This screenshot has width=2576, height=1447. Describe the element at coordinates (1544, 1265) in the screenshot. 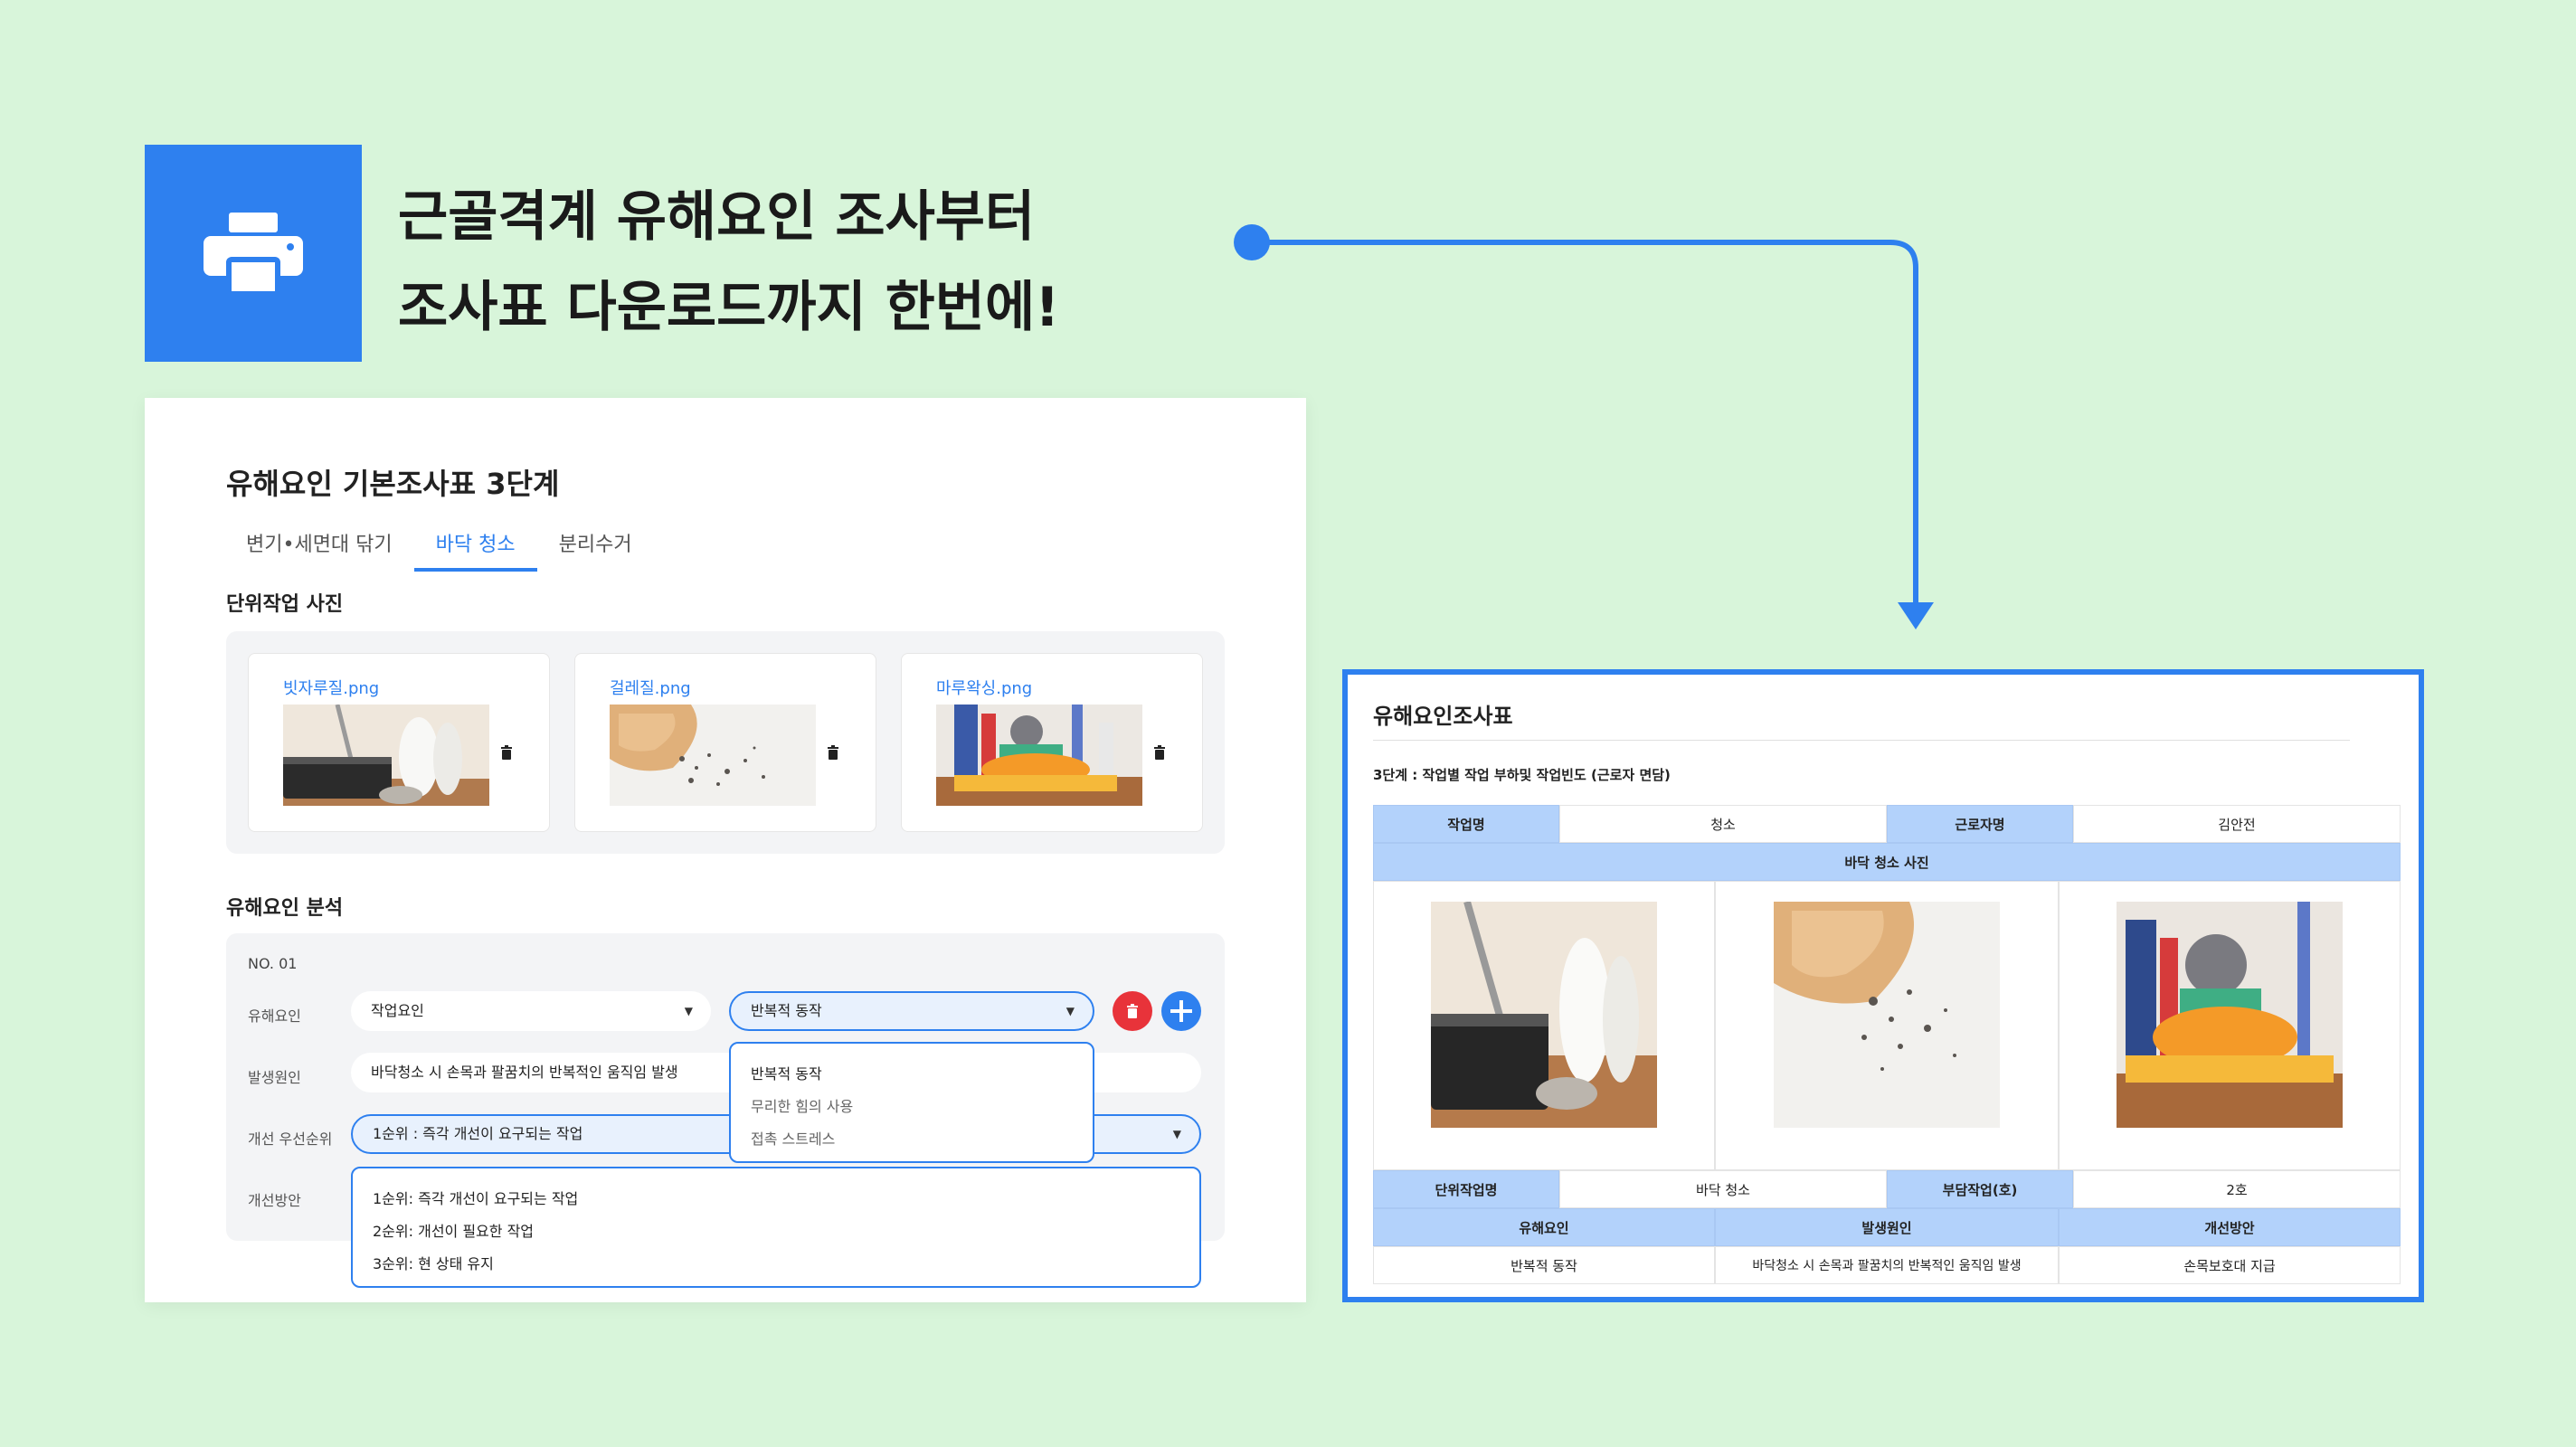

I see `factor-value: 반복적 동작` at that location.